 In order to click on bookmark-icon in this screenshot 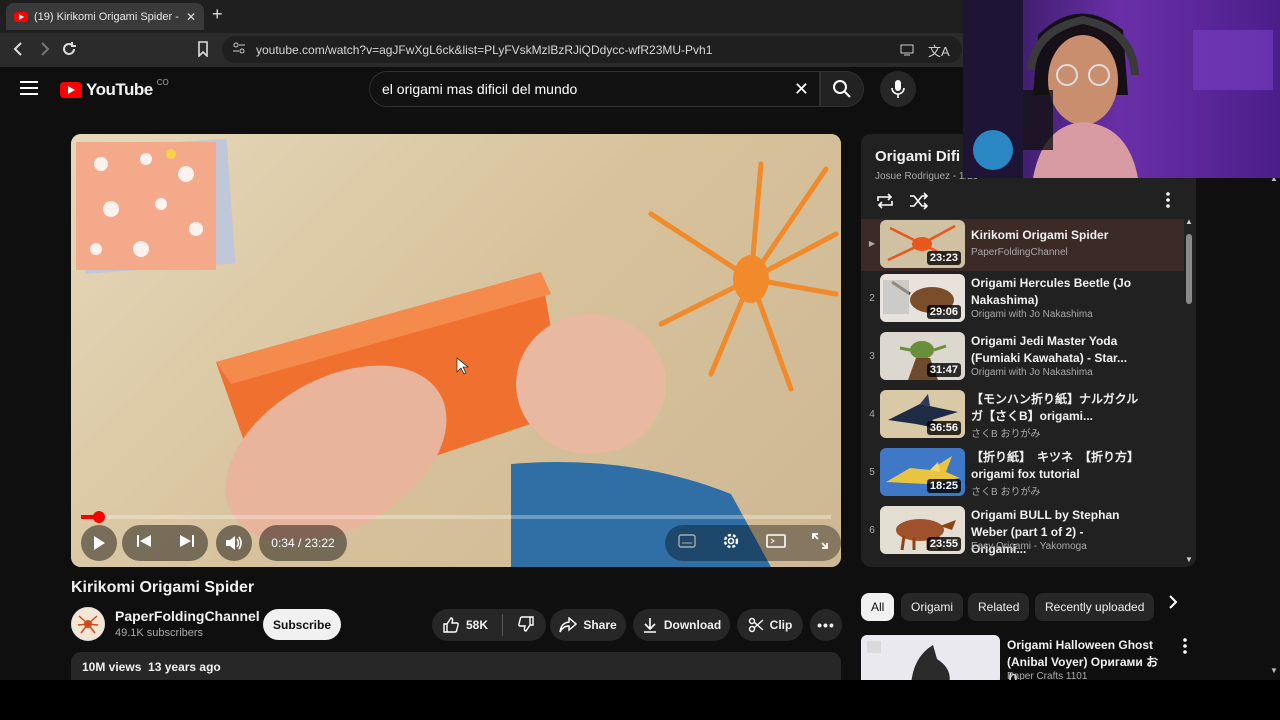, I will do `click(203, 51)`.